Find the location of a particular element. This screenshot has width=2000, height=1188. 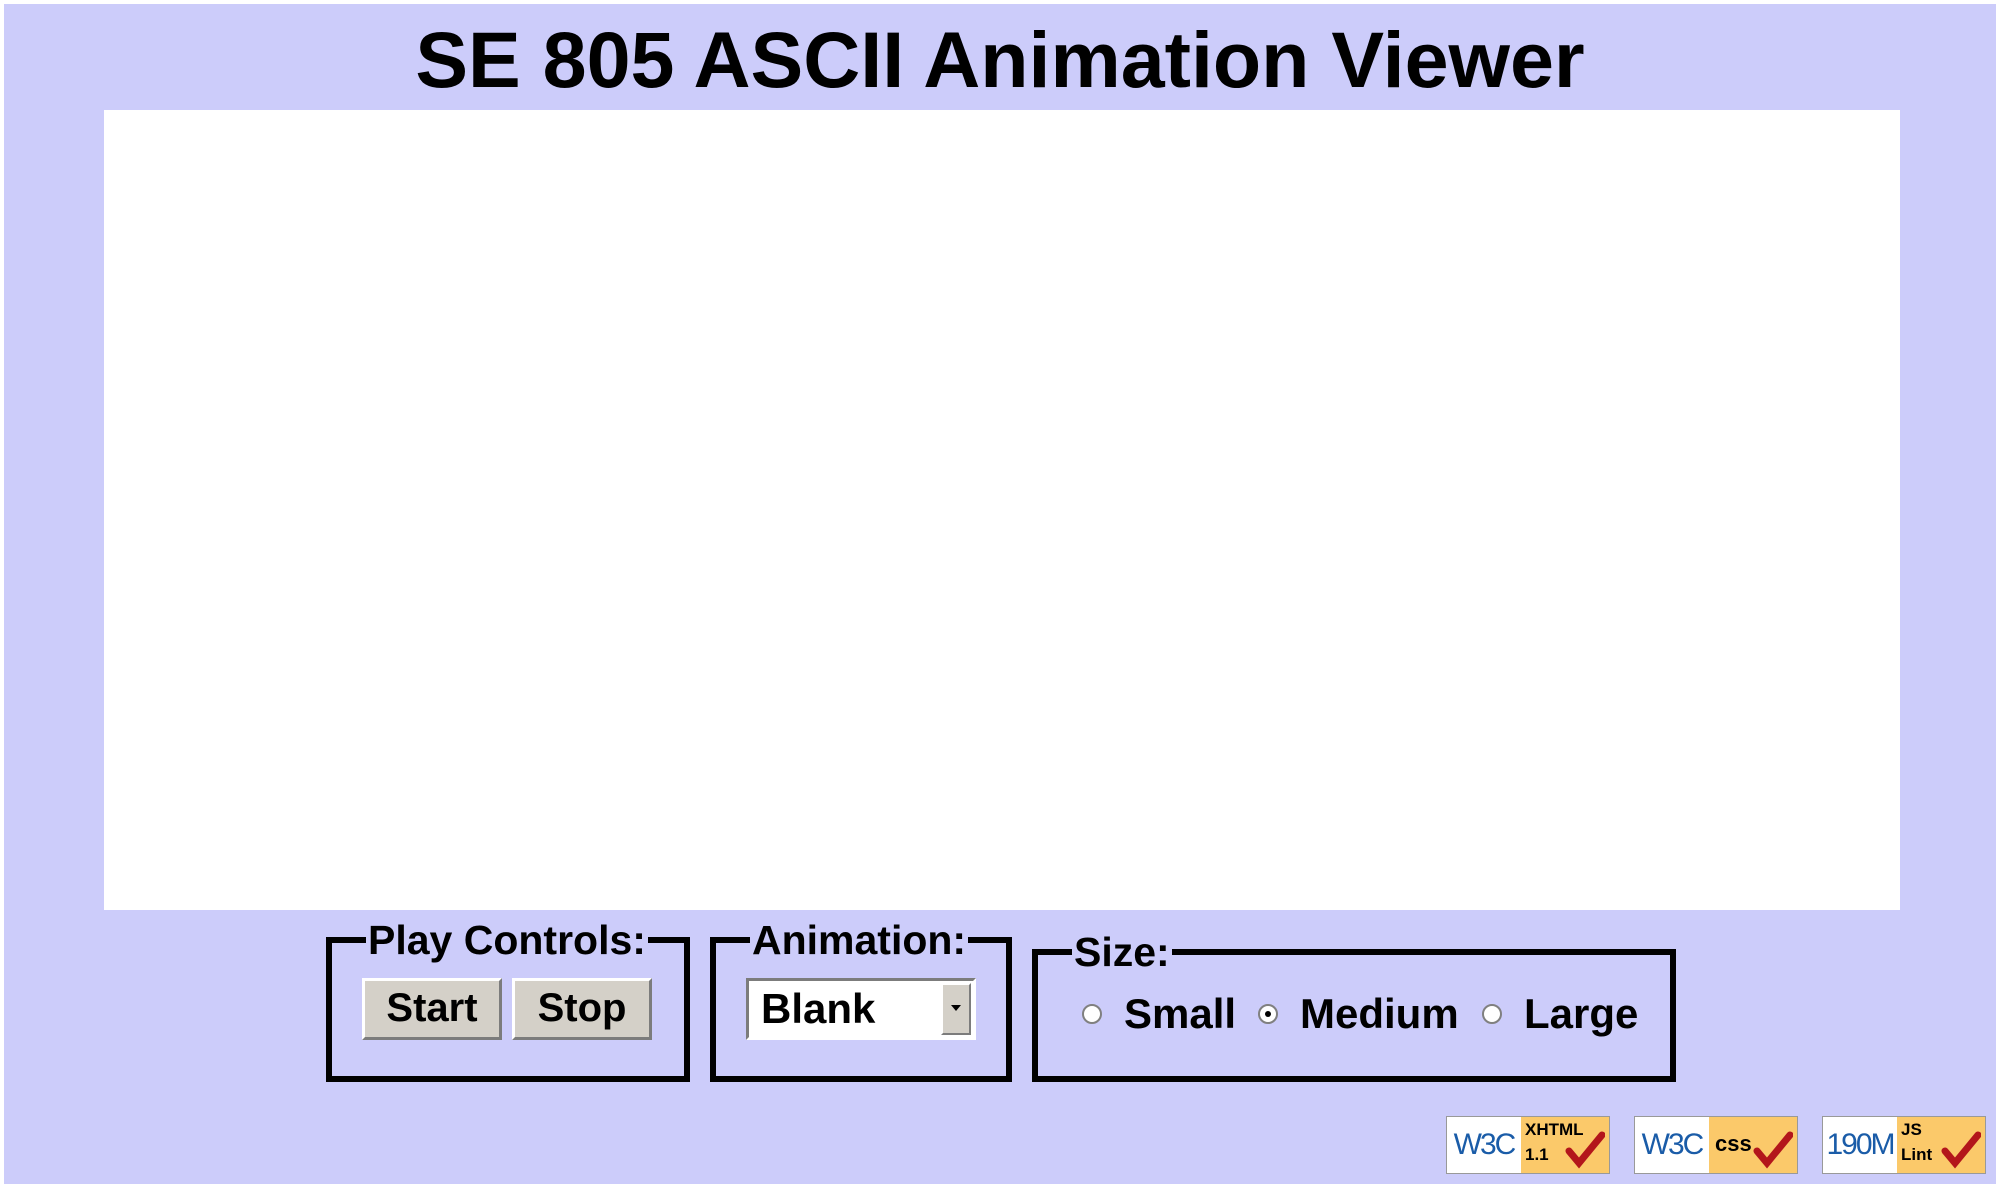

w3c-xhtml-badge: W3C XHTML 1.1 is located at coordinates (1528, 1145).